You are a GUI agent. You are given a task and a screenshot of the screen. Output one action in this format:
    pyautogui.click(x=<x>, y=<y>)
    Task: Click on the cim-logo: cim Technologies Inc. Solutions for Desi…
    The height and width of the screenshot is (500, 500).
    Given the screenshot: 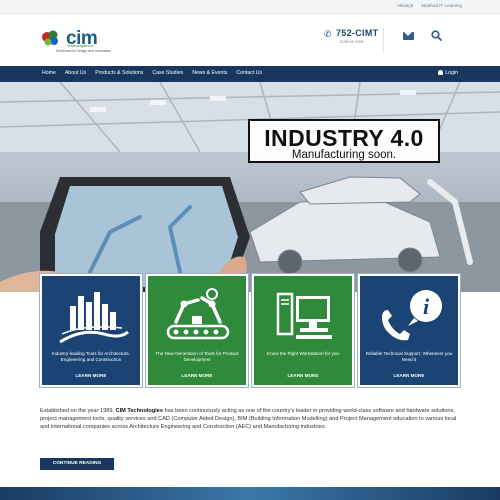 What is the action you would take?
    pyautogui.click(x=76, y=41)
    